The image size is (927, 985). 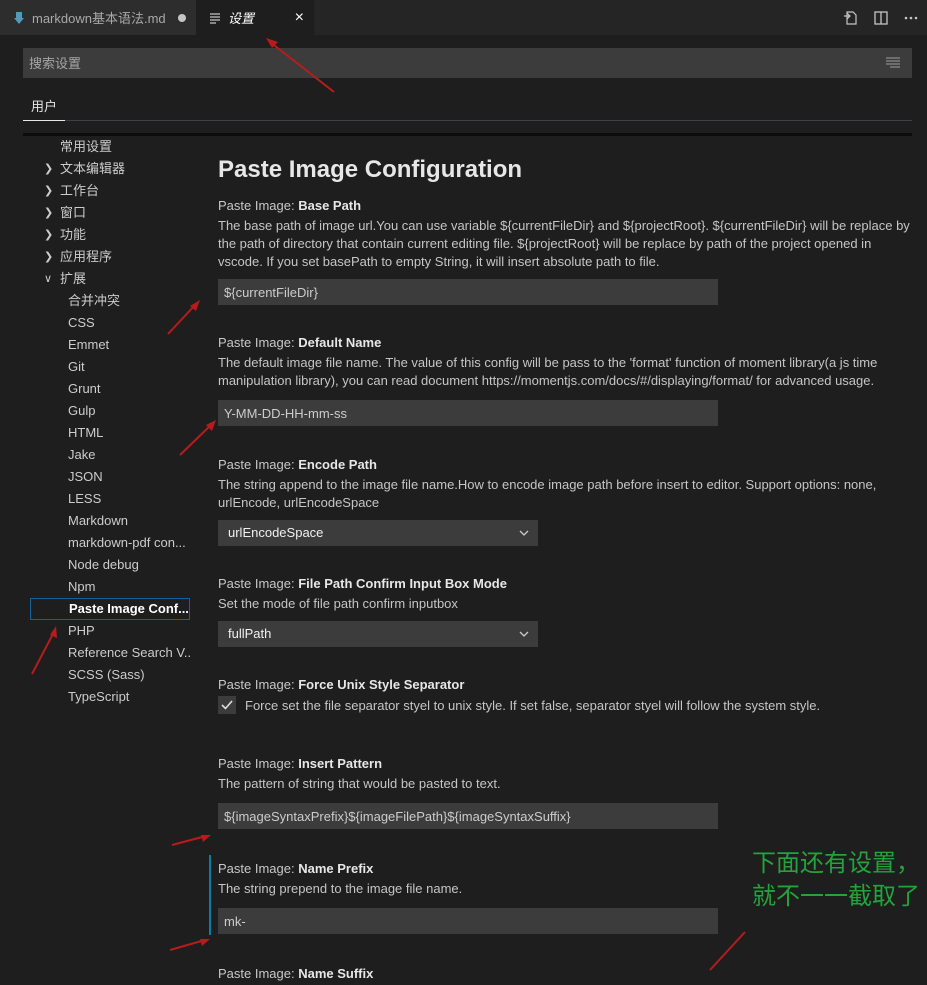 What do you see at coordinates (290, 205) in the screenshot?
I see `setting-title: Paste Image: Base Path` at bounding box center [290, 205].